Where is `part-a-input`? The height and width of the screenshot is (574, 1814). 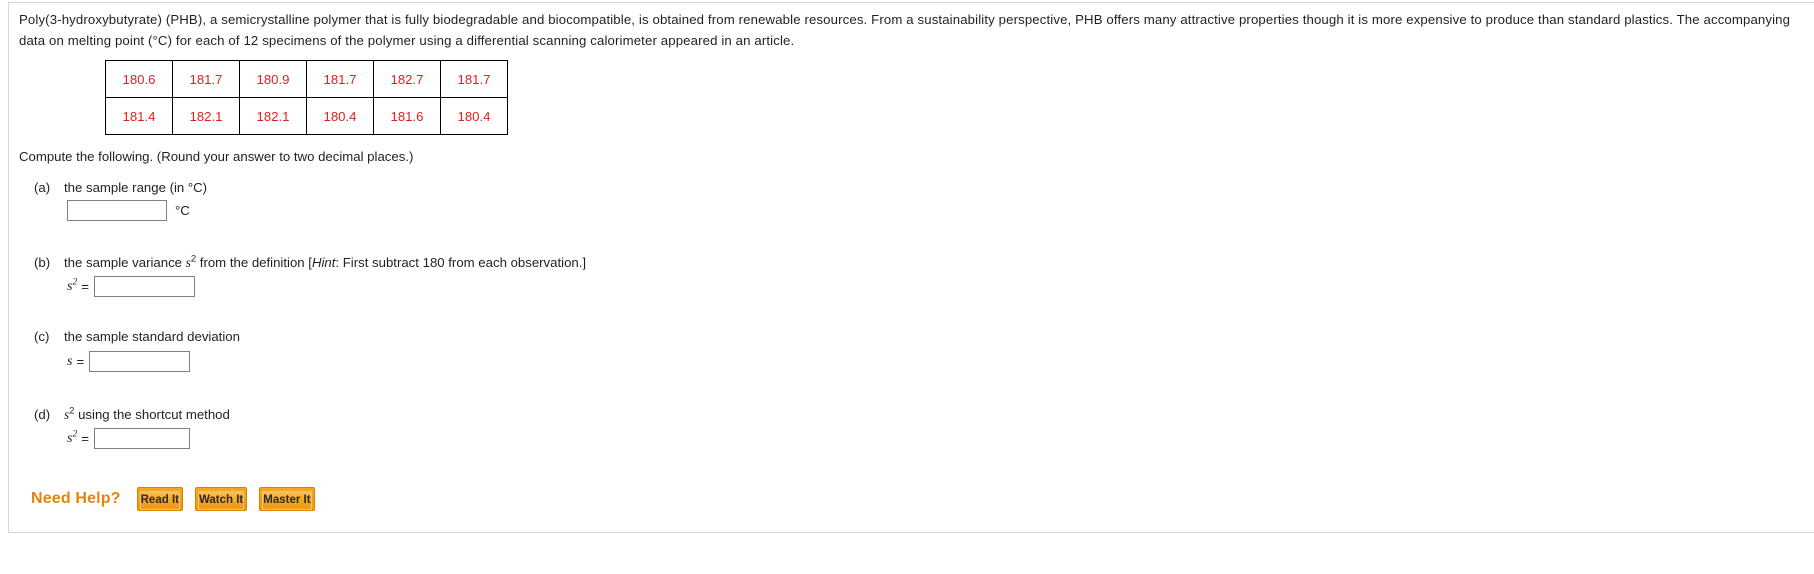 part-a-input is located at coordinates (117, 210).